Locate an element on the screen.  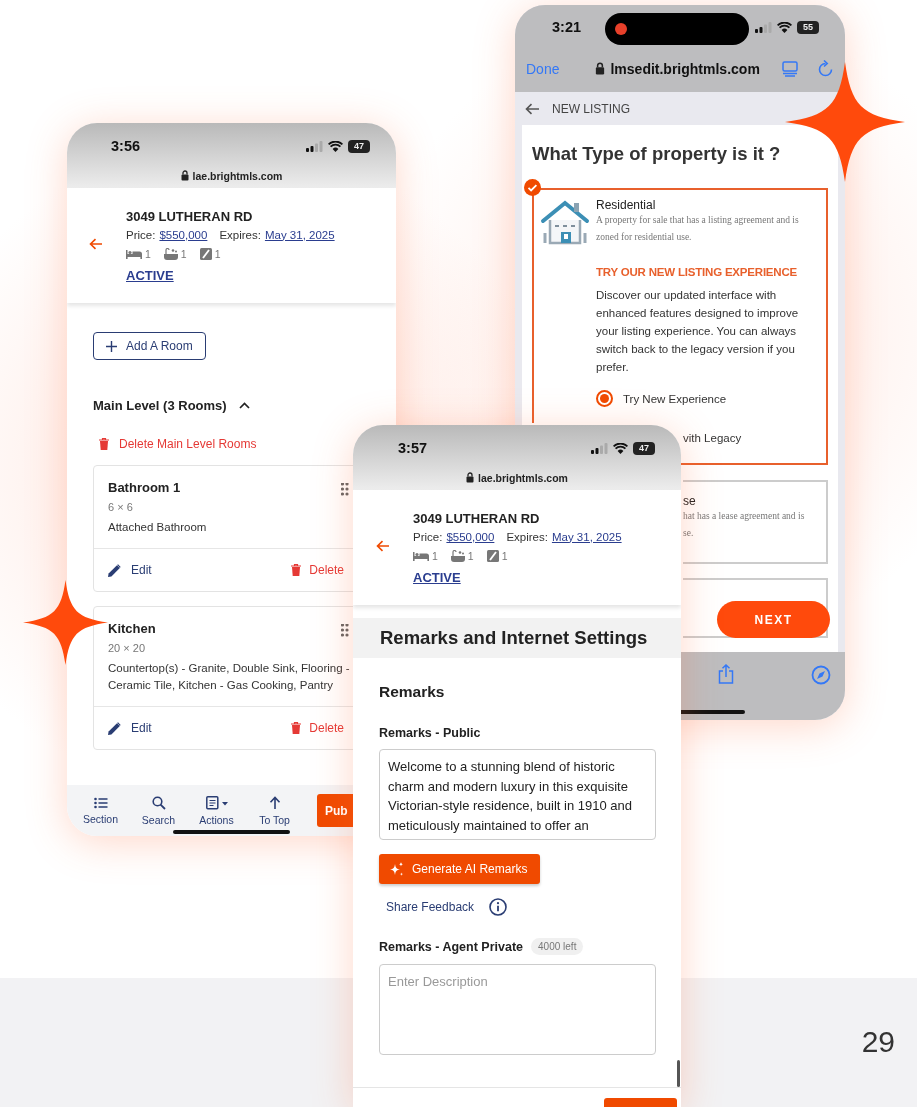
toolbar-button: To Top is located at coordinates (274, 810).